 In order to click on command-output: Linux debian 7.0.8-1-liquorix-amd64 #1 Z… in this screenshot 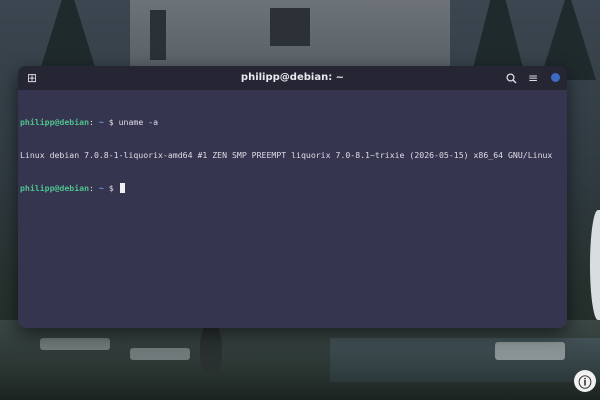, I will do `click(286, 155)`.